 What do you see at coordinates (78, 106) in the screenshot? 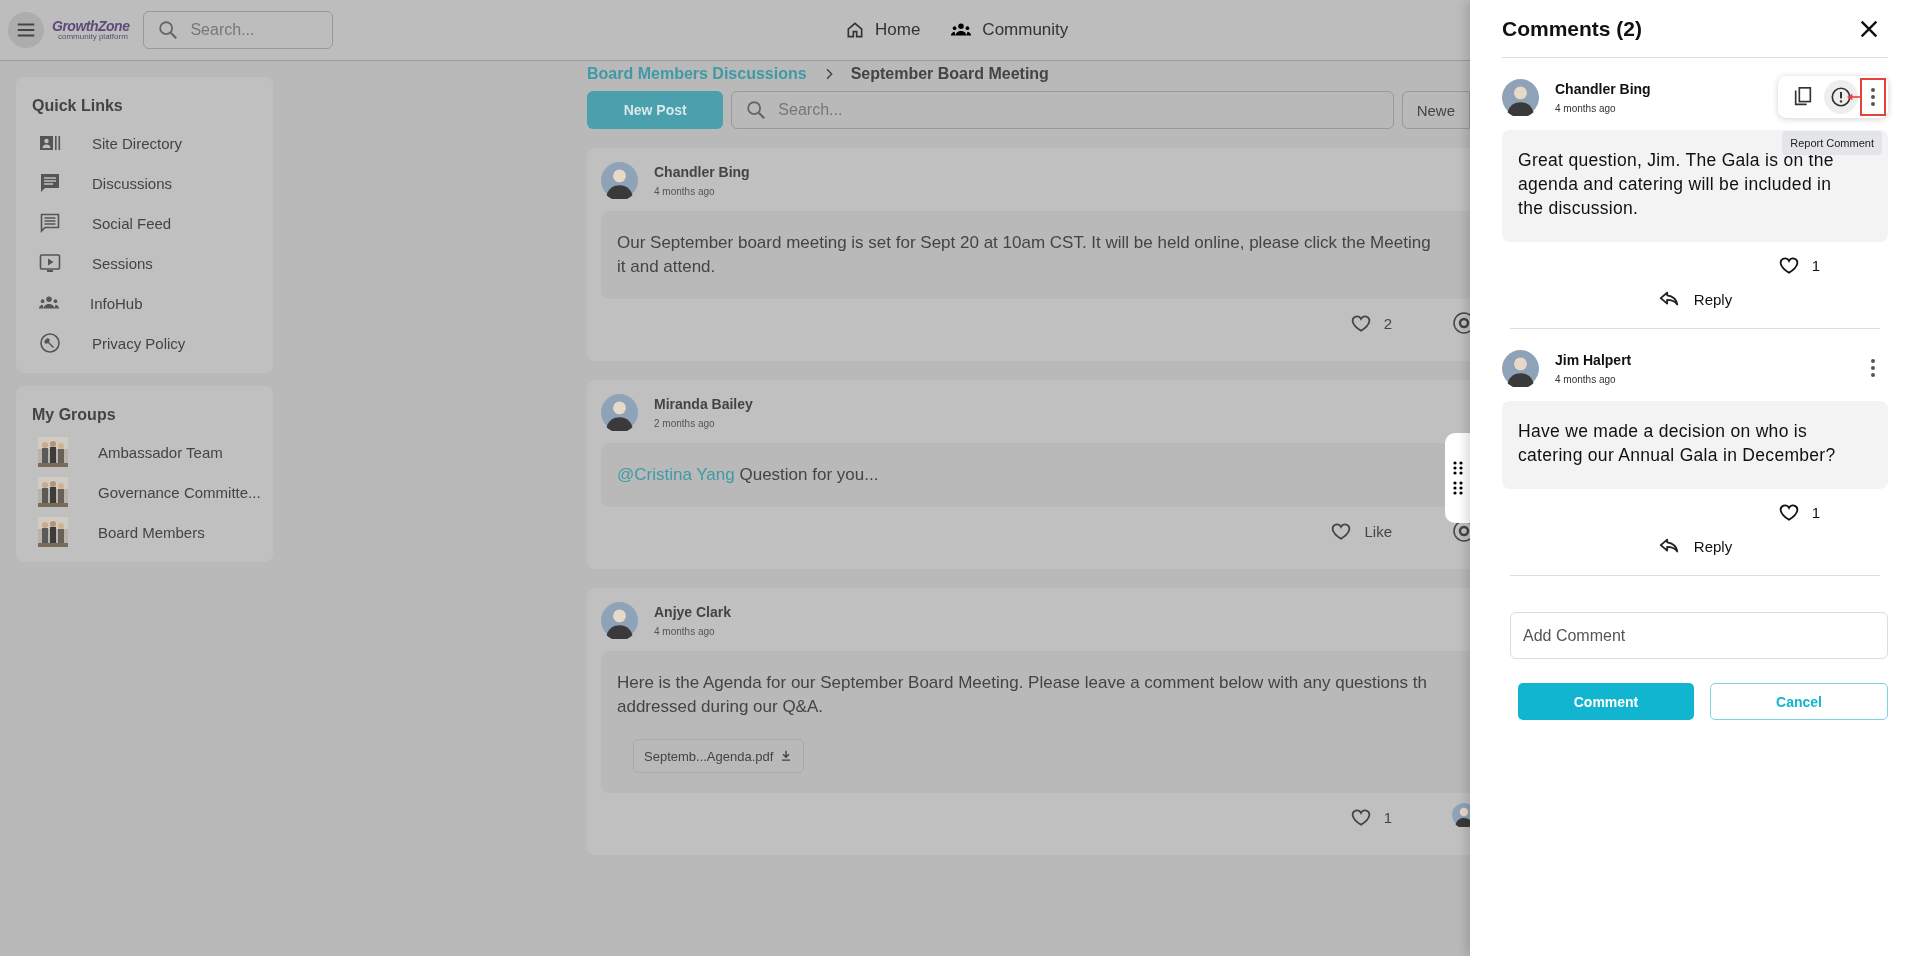
I see `card-title: Quick Links` at bounding box center [78, 106].